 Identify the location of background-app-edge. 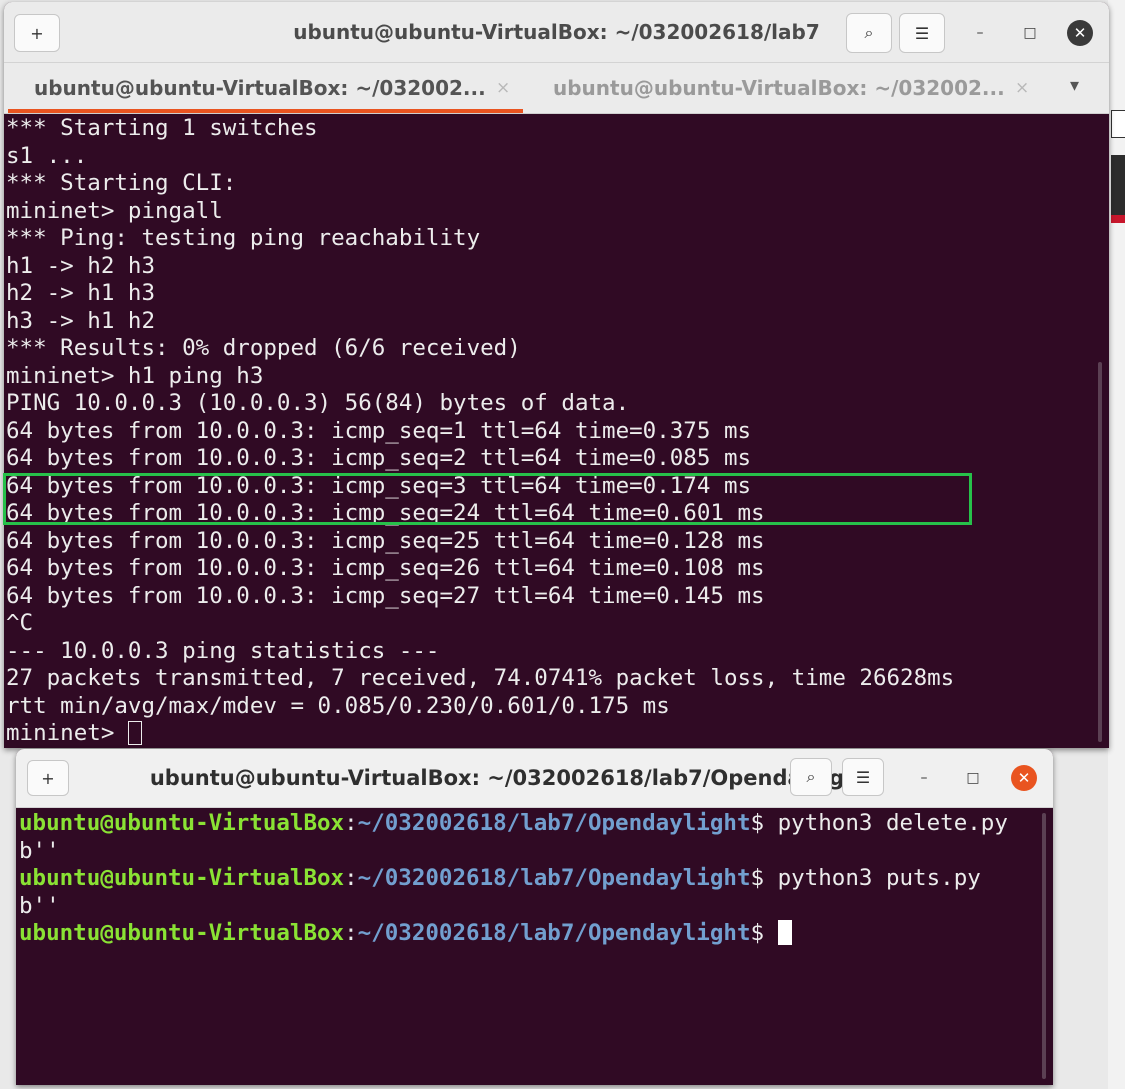
(1116, 544).